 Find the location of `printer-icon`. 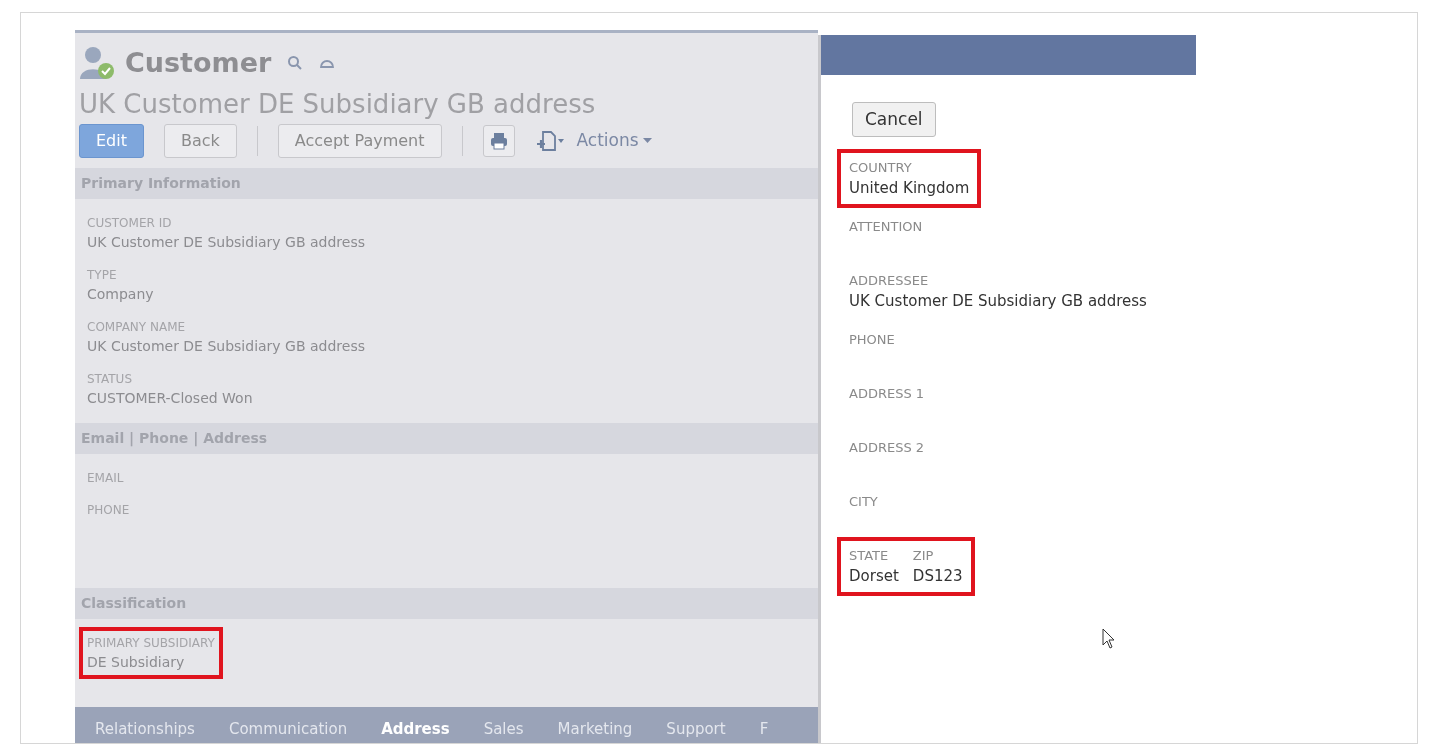

printer-icon is located at coordinates (498, 140).